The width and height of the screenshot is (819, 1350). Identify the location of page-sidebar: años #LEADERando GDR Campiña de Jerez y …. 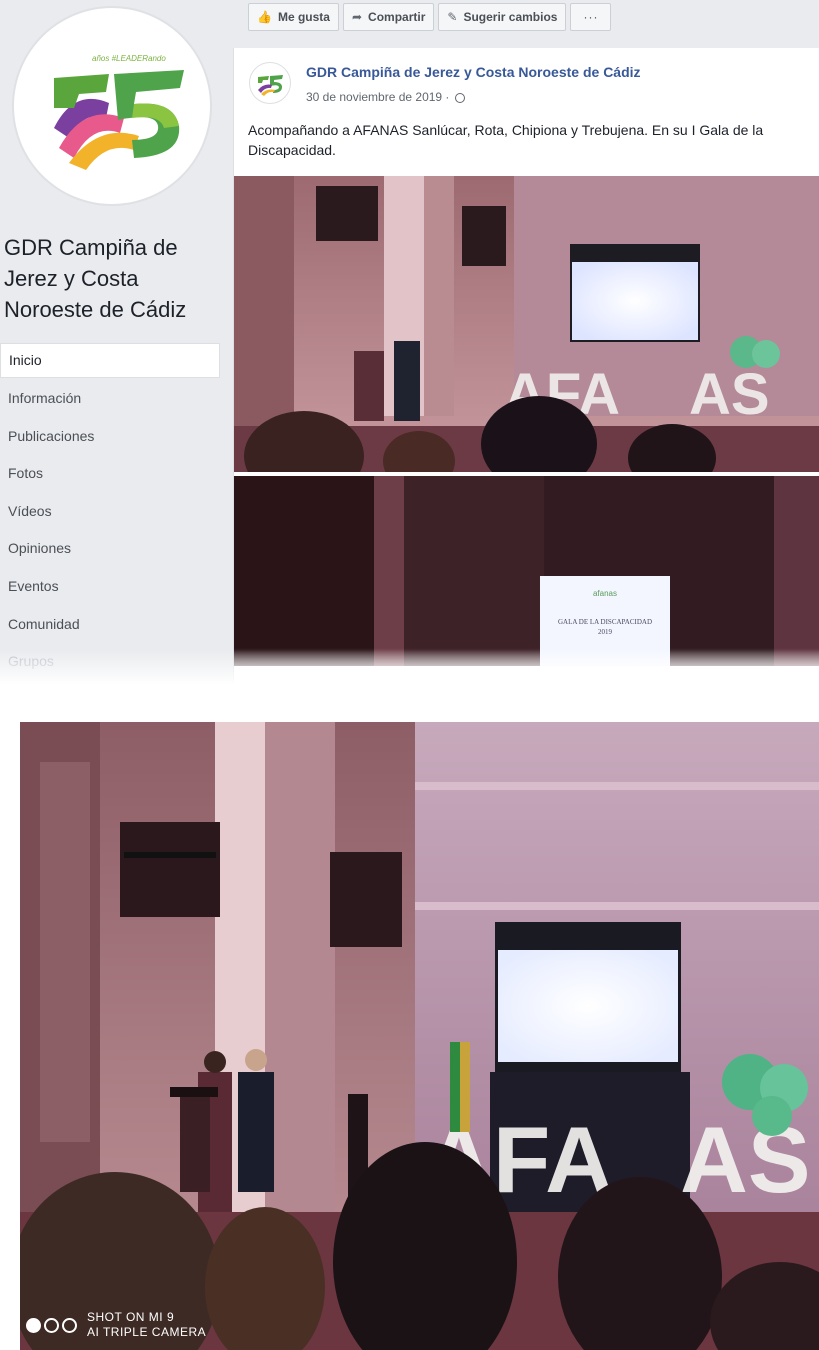
(115, 342).